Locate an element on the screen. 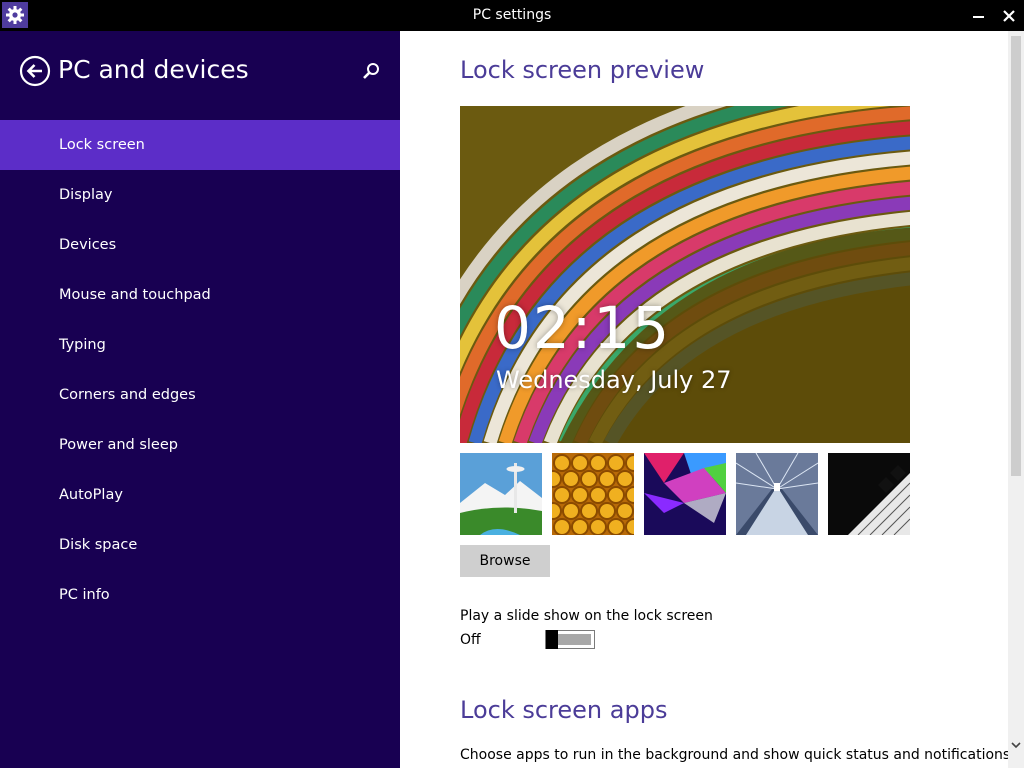 This screenshot has width=1024, height=768. sidebar-item-corners-and-edges: Corners and edges is located at coordinates (200, 395).